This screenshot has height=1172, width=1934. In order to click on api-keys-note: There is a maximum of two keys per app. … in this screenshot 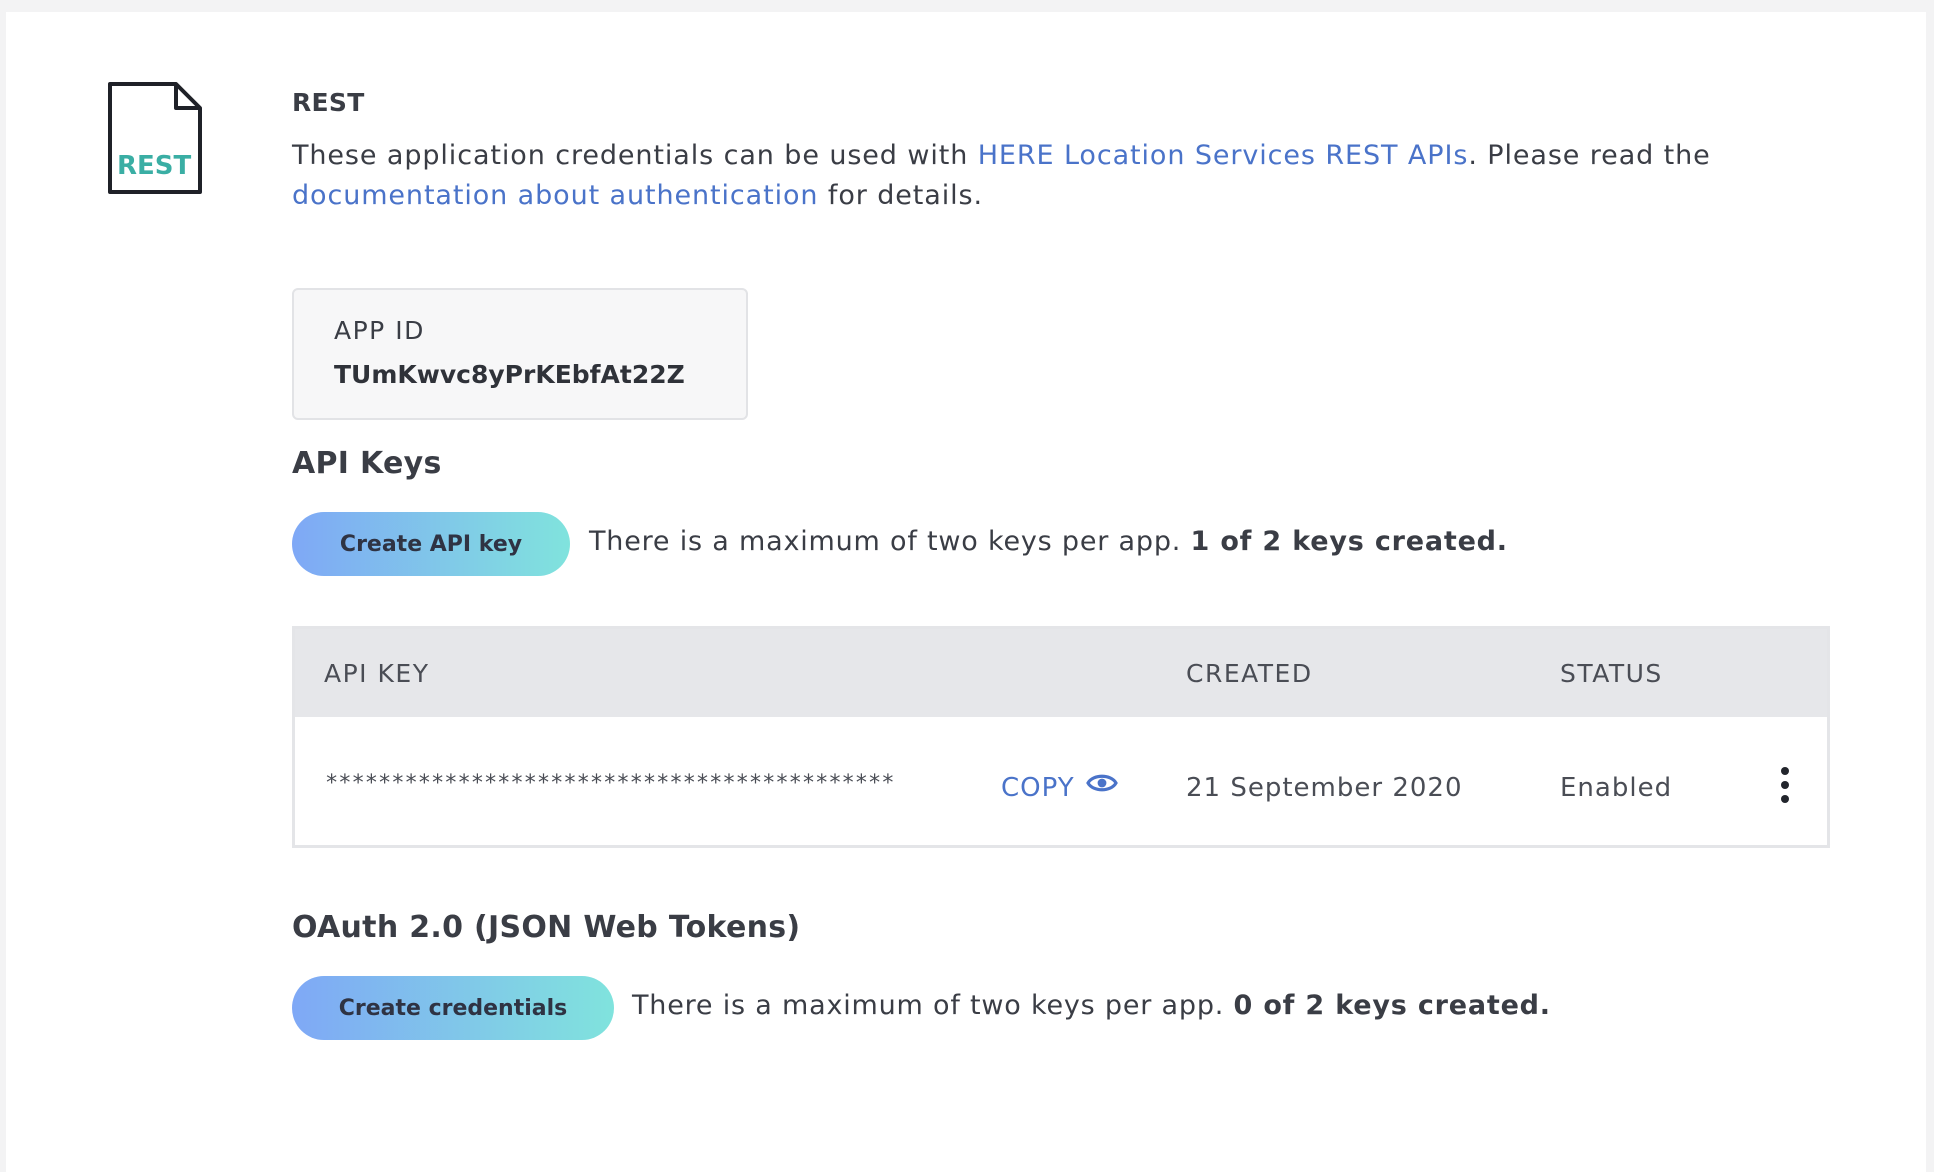, I will do `click(1048, 541)`.